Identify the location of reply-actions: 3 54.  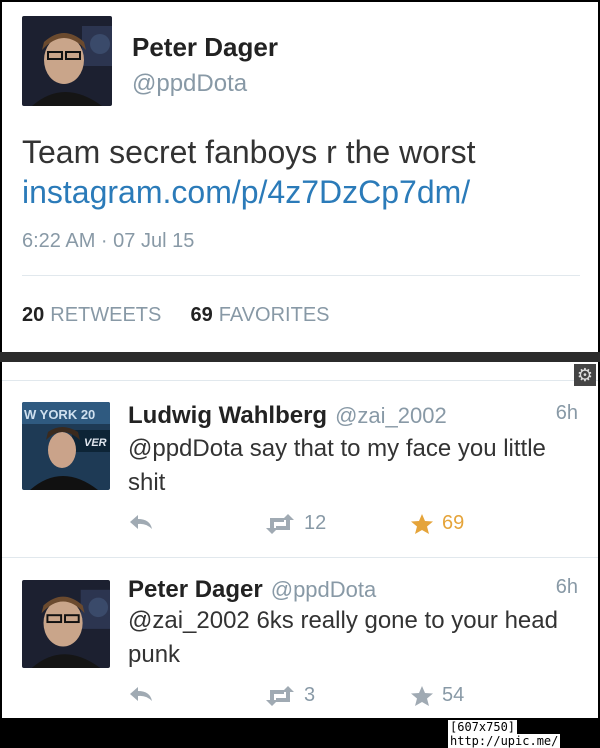
(328, 699).